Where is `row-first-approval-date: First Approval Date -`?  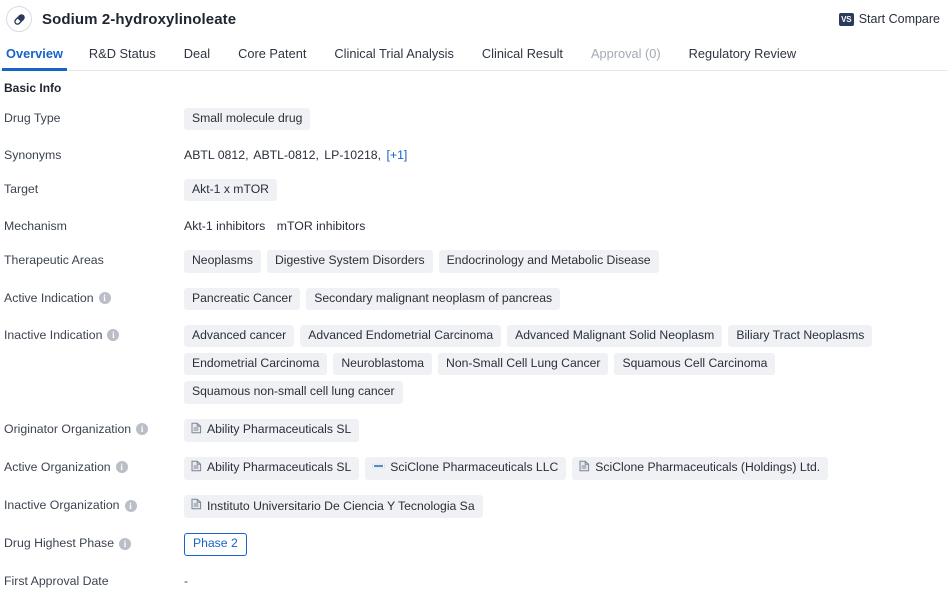 row-first-approval-date: First Approval Date - is located at coordinates (474, 580).